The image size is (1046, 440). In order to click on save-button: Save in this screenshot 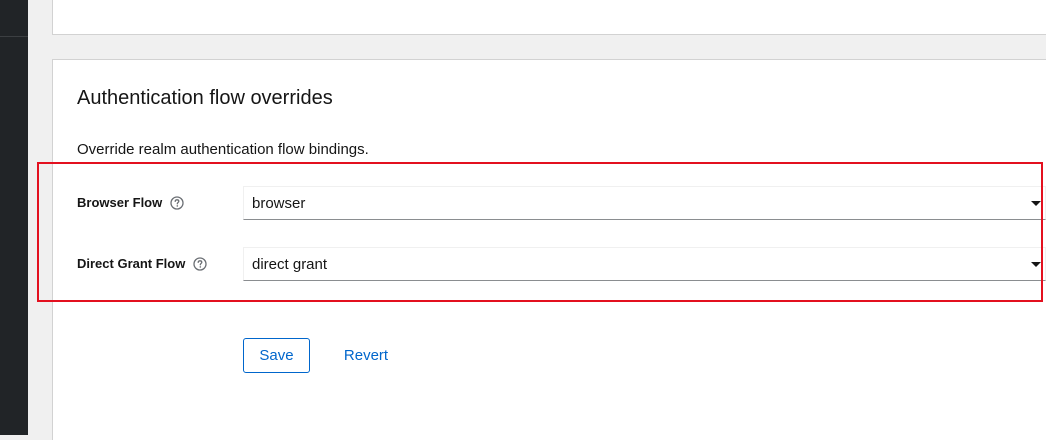, I will do `click(276, 355)`.